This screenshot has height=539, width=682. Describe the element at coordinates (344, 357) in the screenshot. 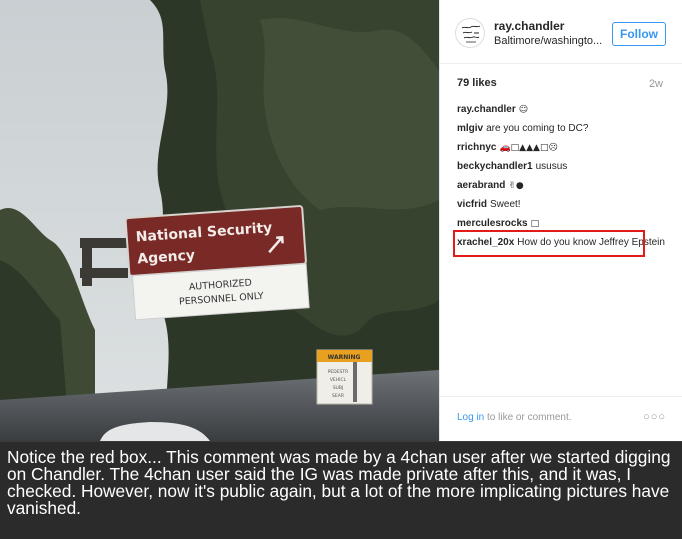

I see `warning-sign-title: WARNING` at that location.